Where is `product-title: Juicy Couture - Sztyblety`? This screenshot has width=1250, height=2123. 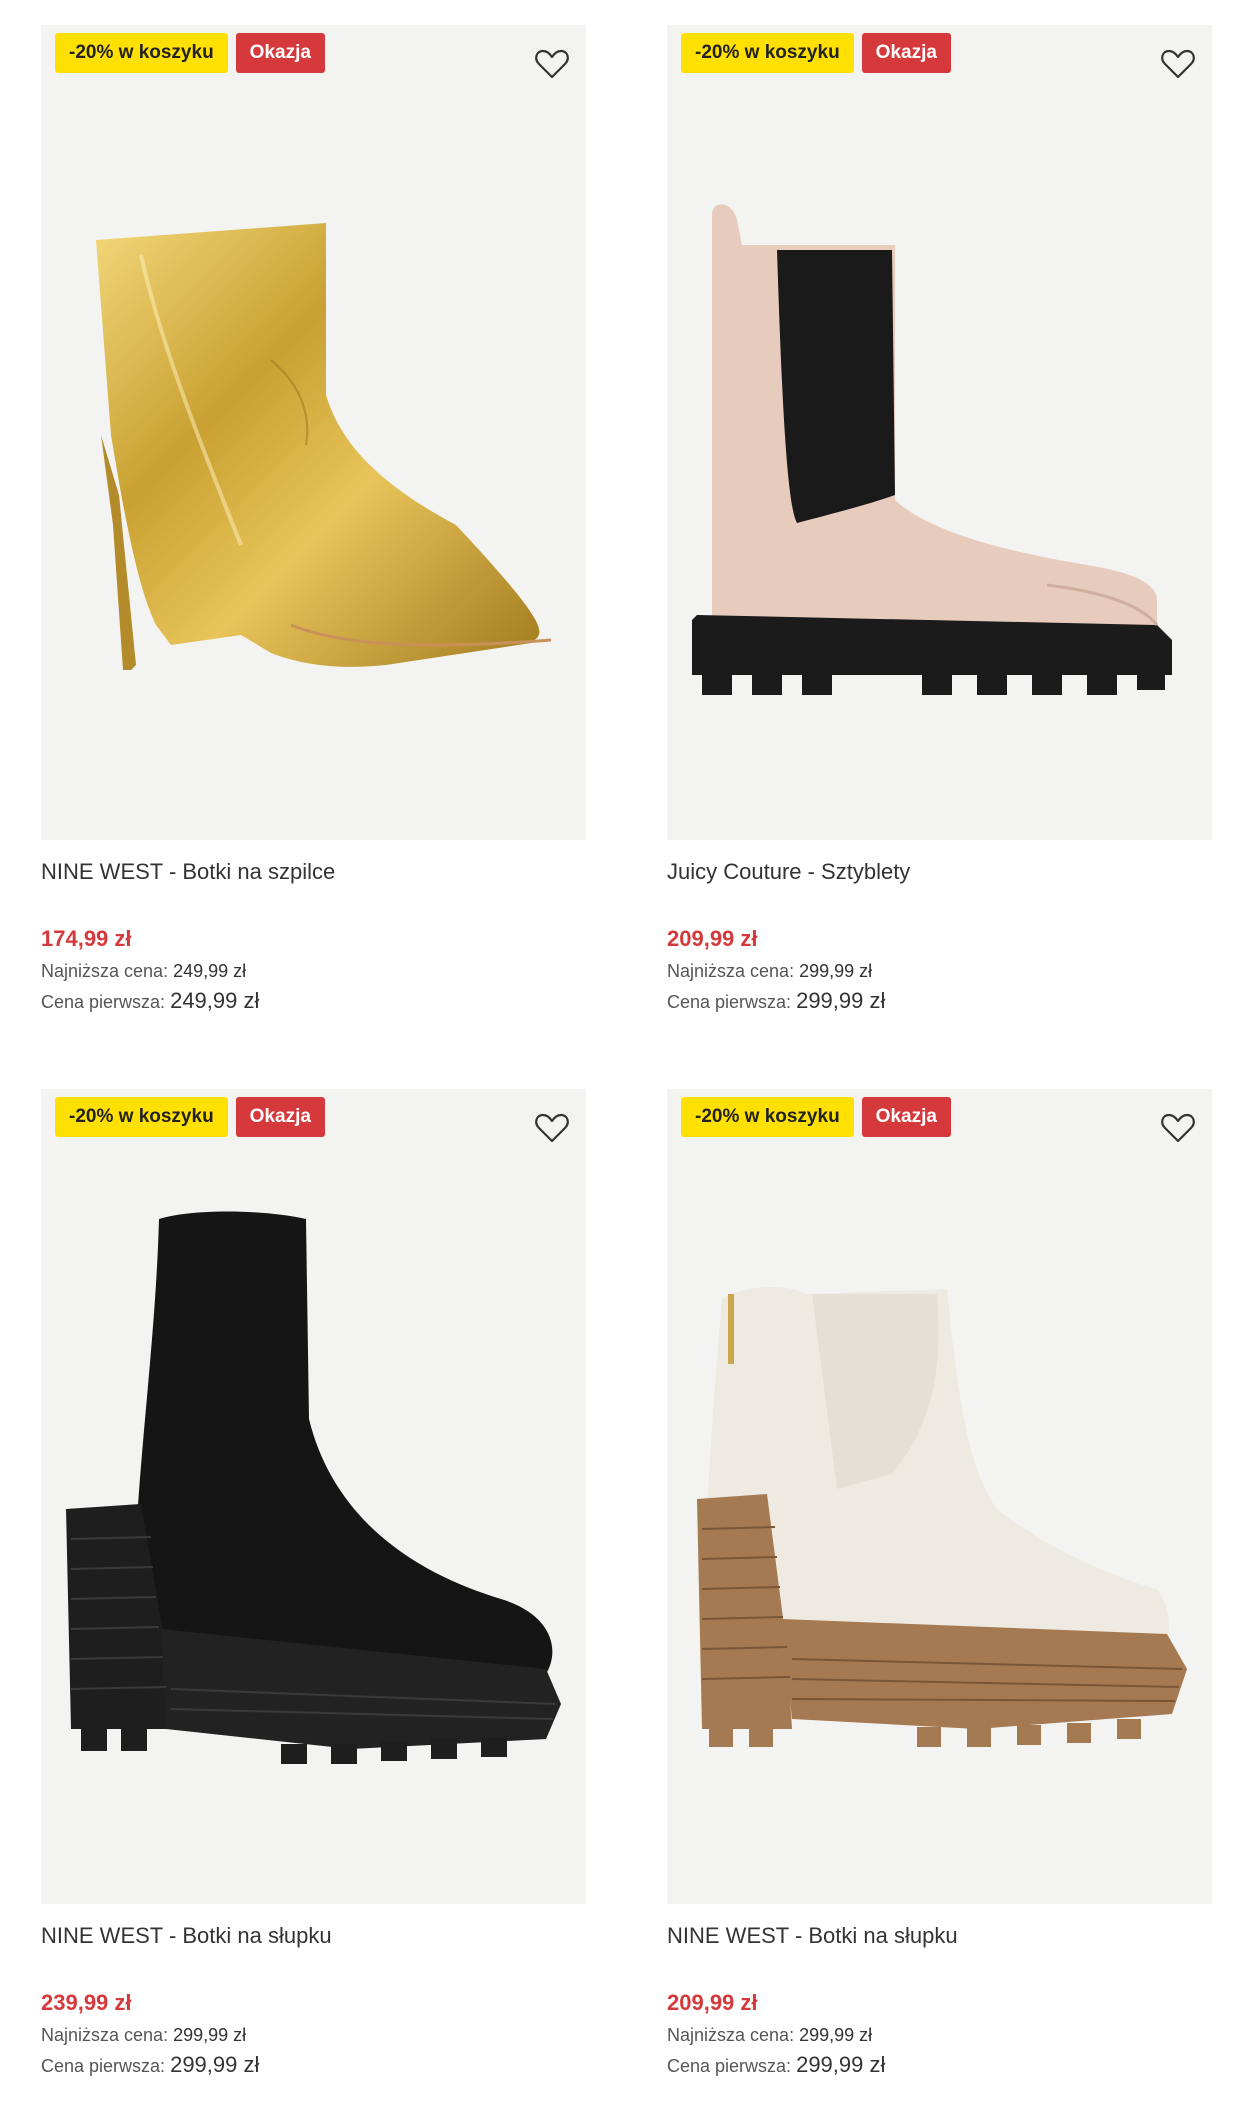
product-title: Juicy Couture - Sztyblety is located at coordinates (939, 883).